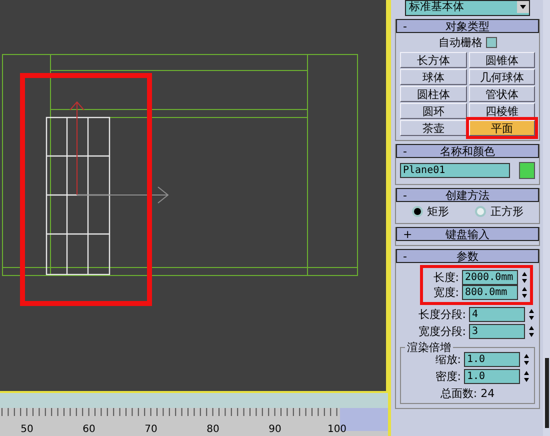 The height and width of the screenshot is (436, 550). What do you see at coordinates (429, 347) in the screenshot?
I see `group-title: 渲染倍增` at bounding box center [429, 347].